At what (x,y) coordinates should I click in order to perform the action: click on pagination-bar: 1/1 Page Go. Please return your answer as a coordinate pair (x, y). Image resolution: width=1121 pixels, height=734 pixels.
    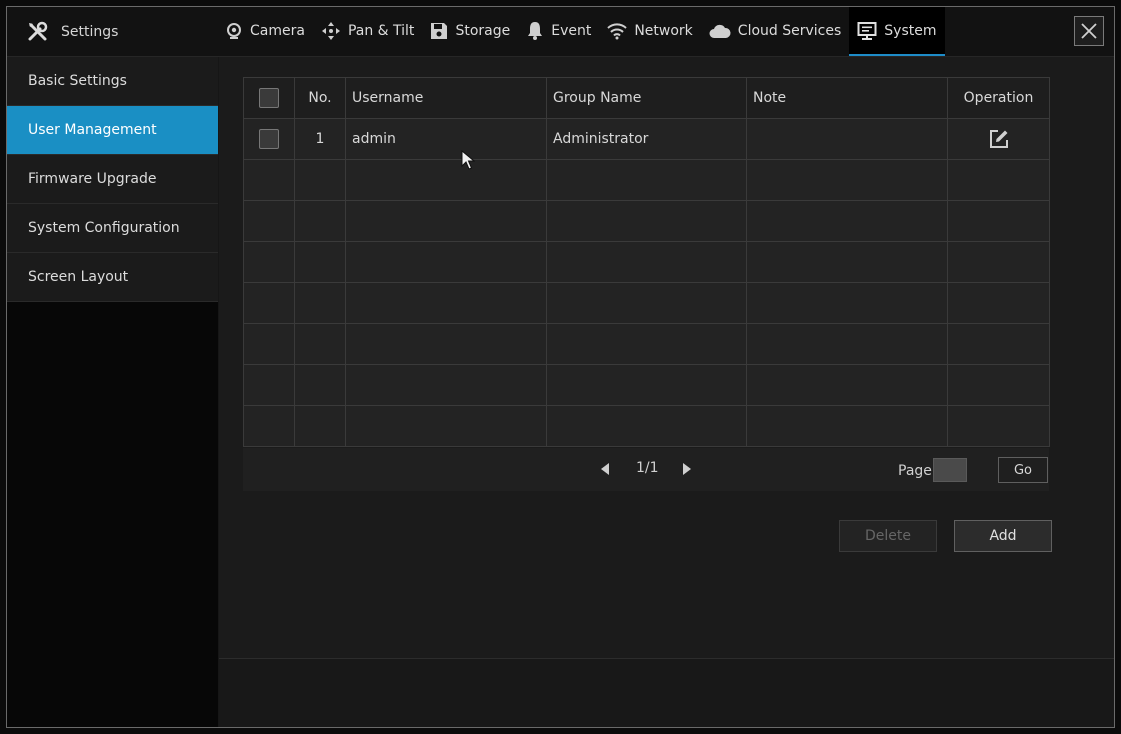
    Looking at the image, I should click on (646, 469).